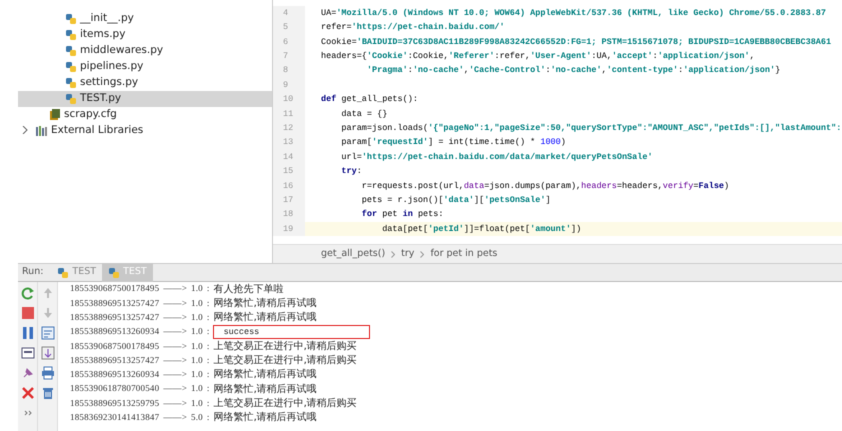 Image resolution: width=842 pixels, height=431 pixels. Describe the element at coordinates (289, 13) in the screenshot. I see `line-number: 4` at that location.